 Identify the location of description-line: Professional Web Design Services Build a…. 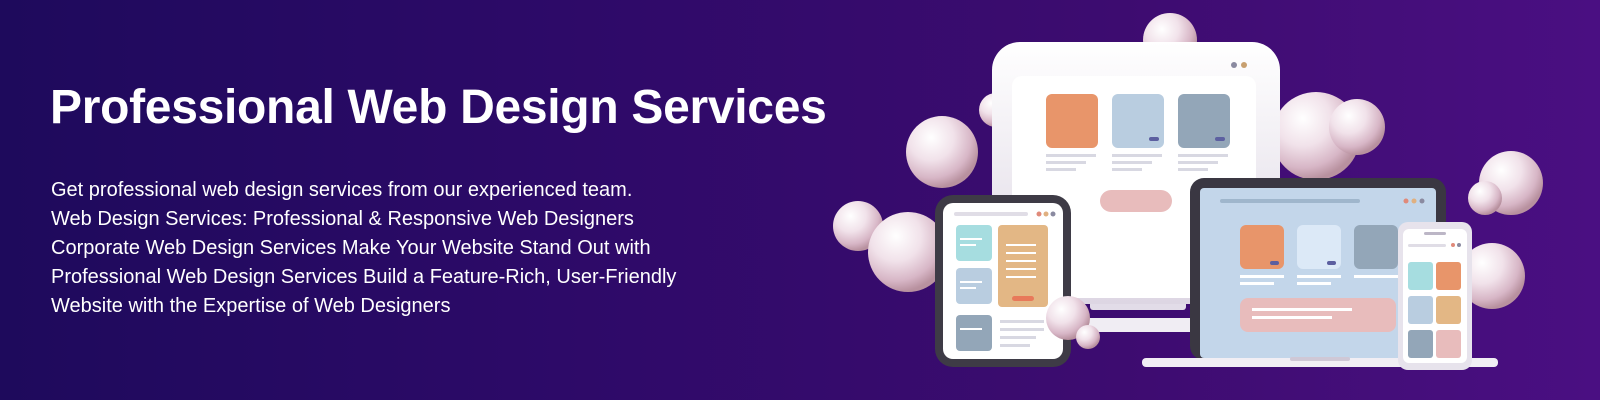
(364, 277).